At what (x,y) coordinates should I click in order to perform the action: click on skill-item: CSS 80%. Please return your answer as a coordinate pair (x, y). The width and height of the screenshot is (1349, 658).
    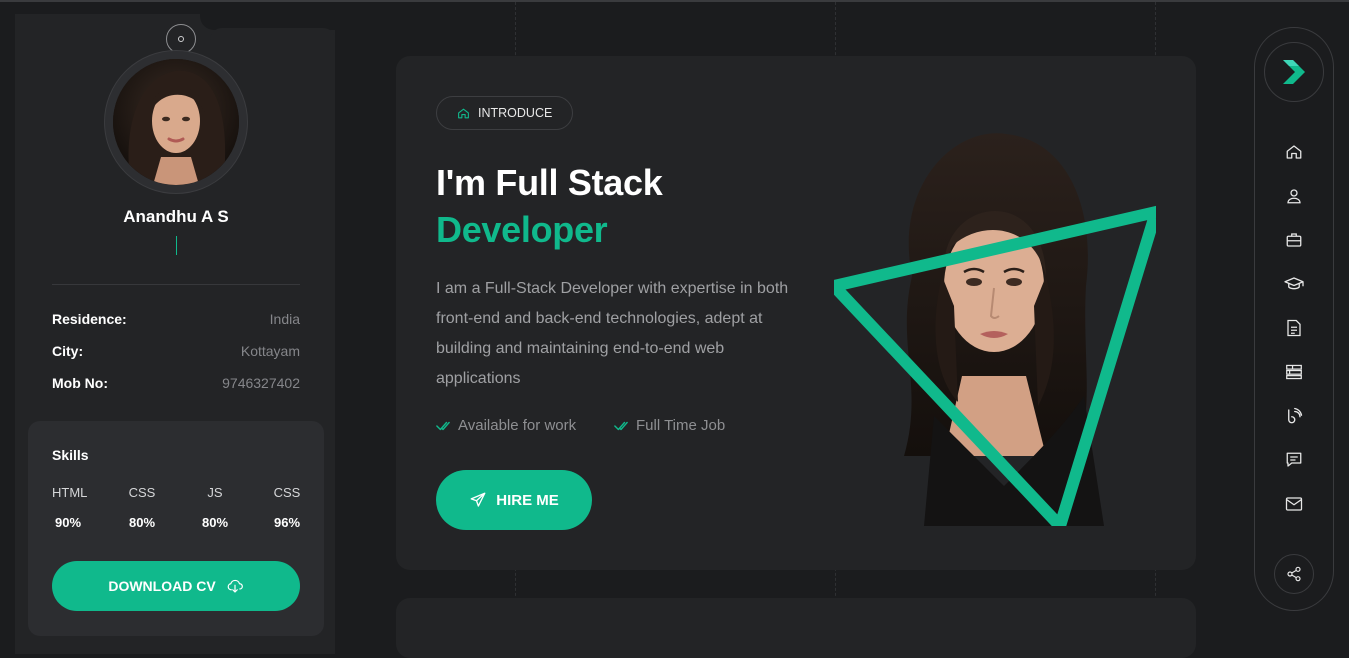
    Looking at the image, I should click on (142, 507).